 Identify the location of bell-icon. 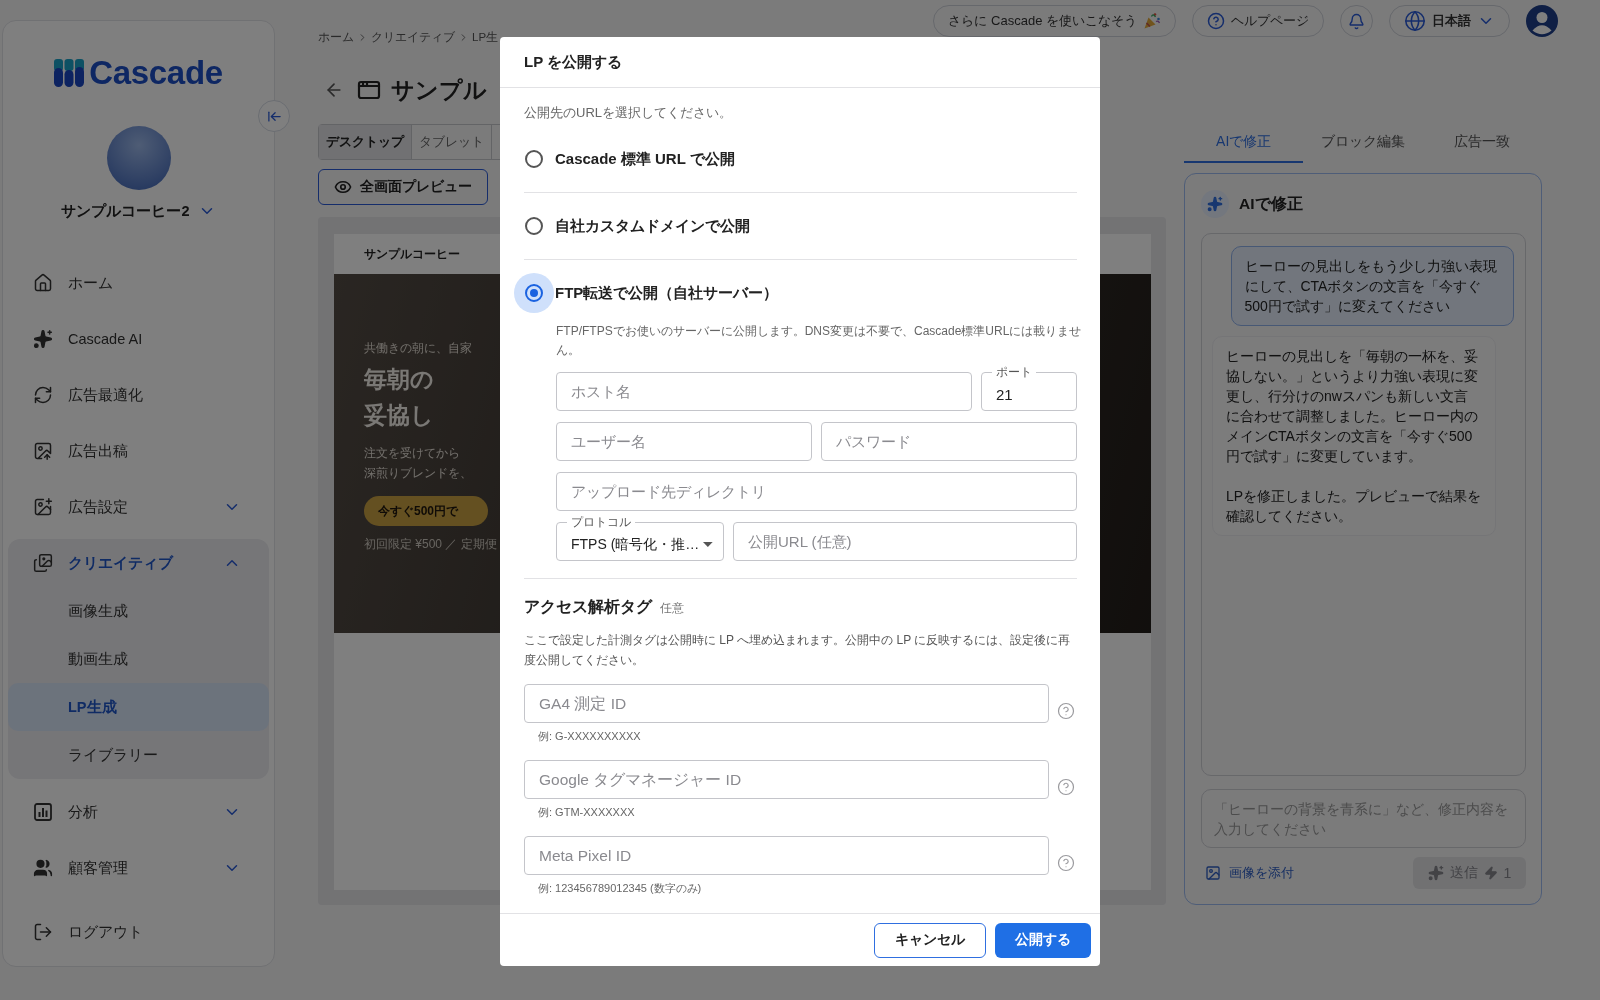
(1356, 21).